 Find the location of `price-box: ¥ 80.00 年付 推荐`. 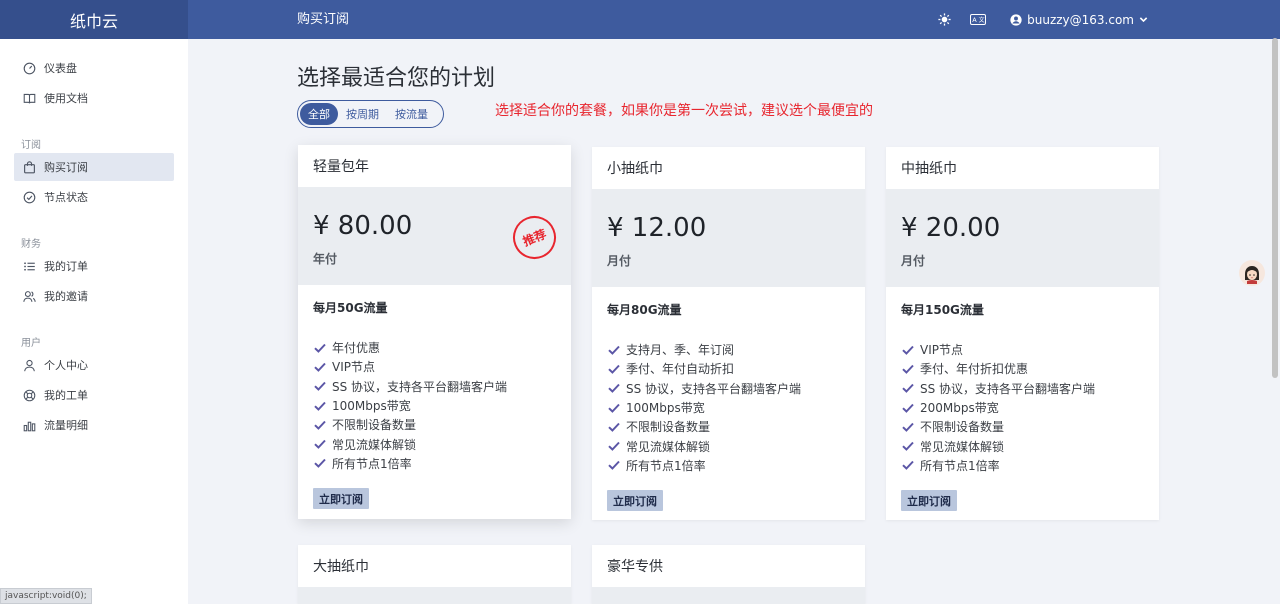

price-box: ¥ 80.00 年付 推荐 is located at coordinates (434, 236).